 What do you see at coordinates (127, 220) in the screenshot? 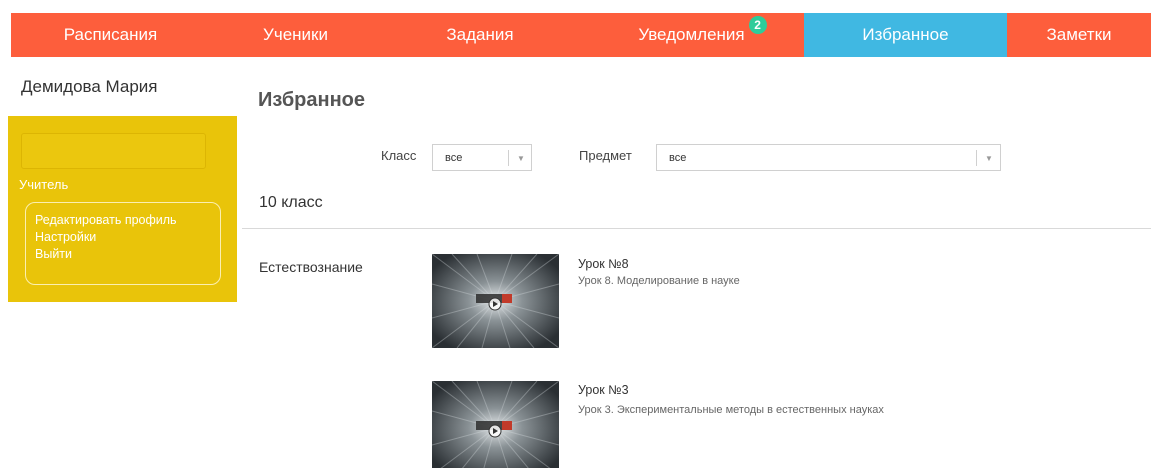
I see `edit-profile-link: Редактировать профиль` at bounding box center [127, 220].